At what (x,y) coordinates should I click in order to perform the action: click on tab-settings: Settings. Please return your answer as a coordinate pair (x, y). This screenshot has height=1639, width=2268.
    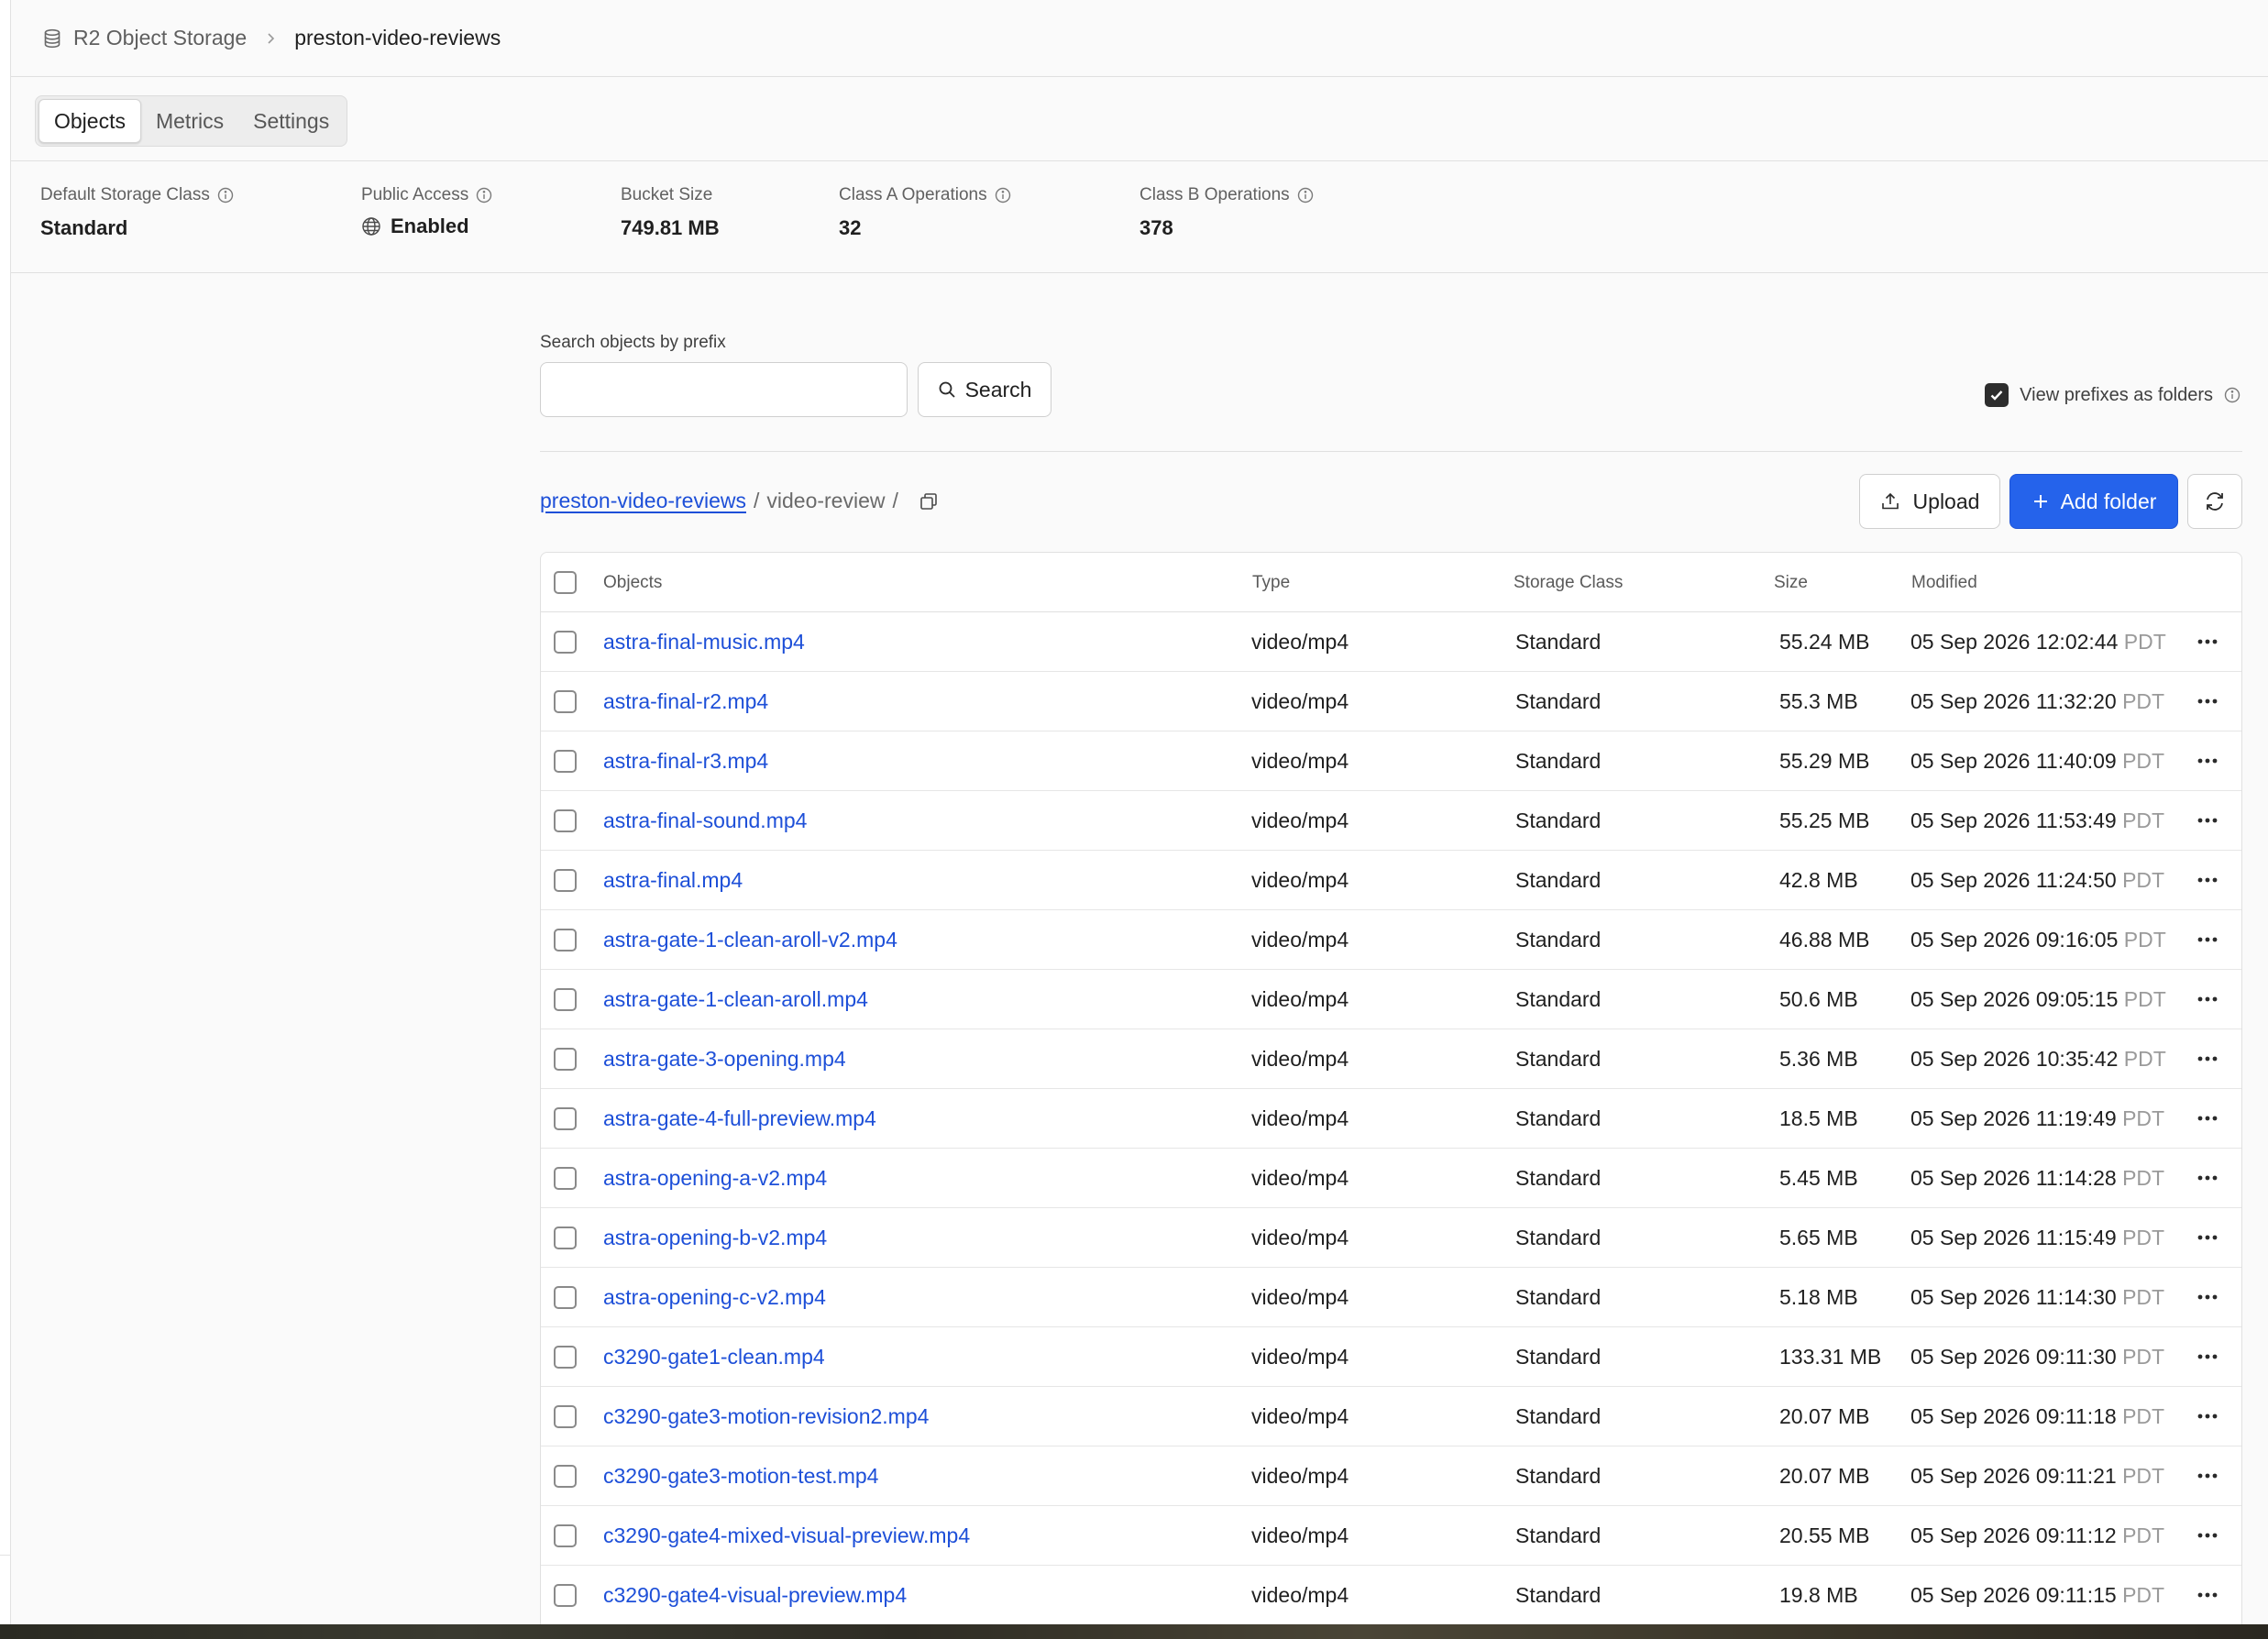
    Looking at the image, I should click on (291, 121).